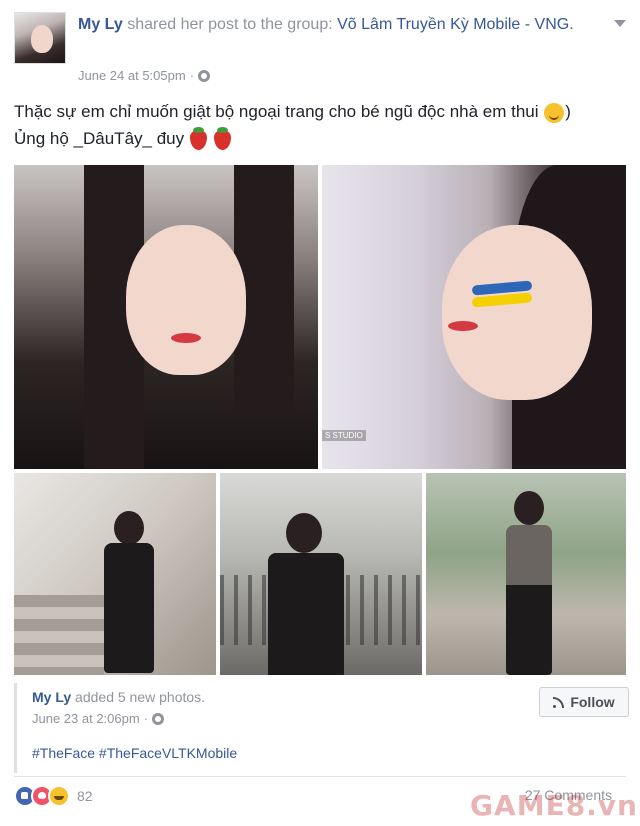  Describe the element at coordinates (51, 697) in the screenshot. I see `shared-author-name: My Ly` at that location.